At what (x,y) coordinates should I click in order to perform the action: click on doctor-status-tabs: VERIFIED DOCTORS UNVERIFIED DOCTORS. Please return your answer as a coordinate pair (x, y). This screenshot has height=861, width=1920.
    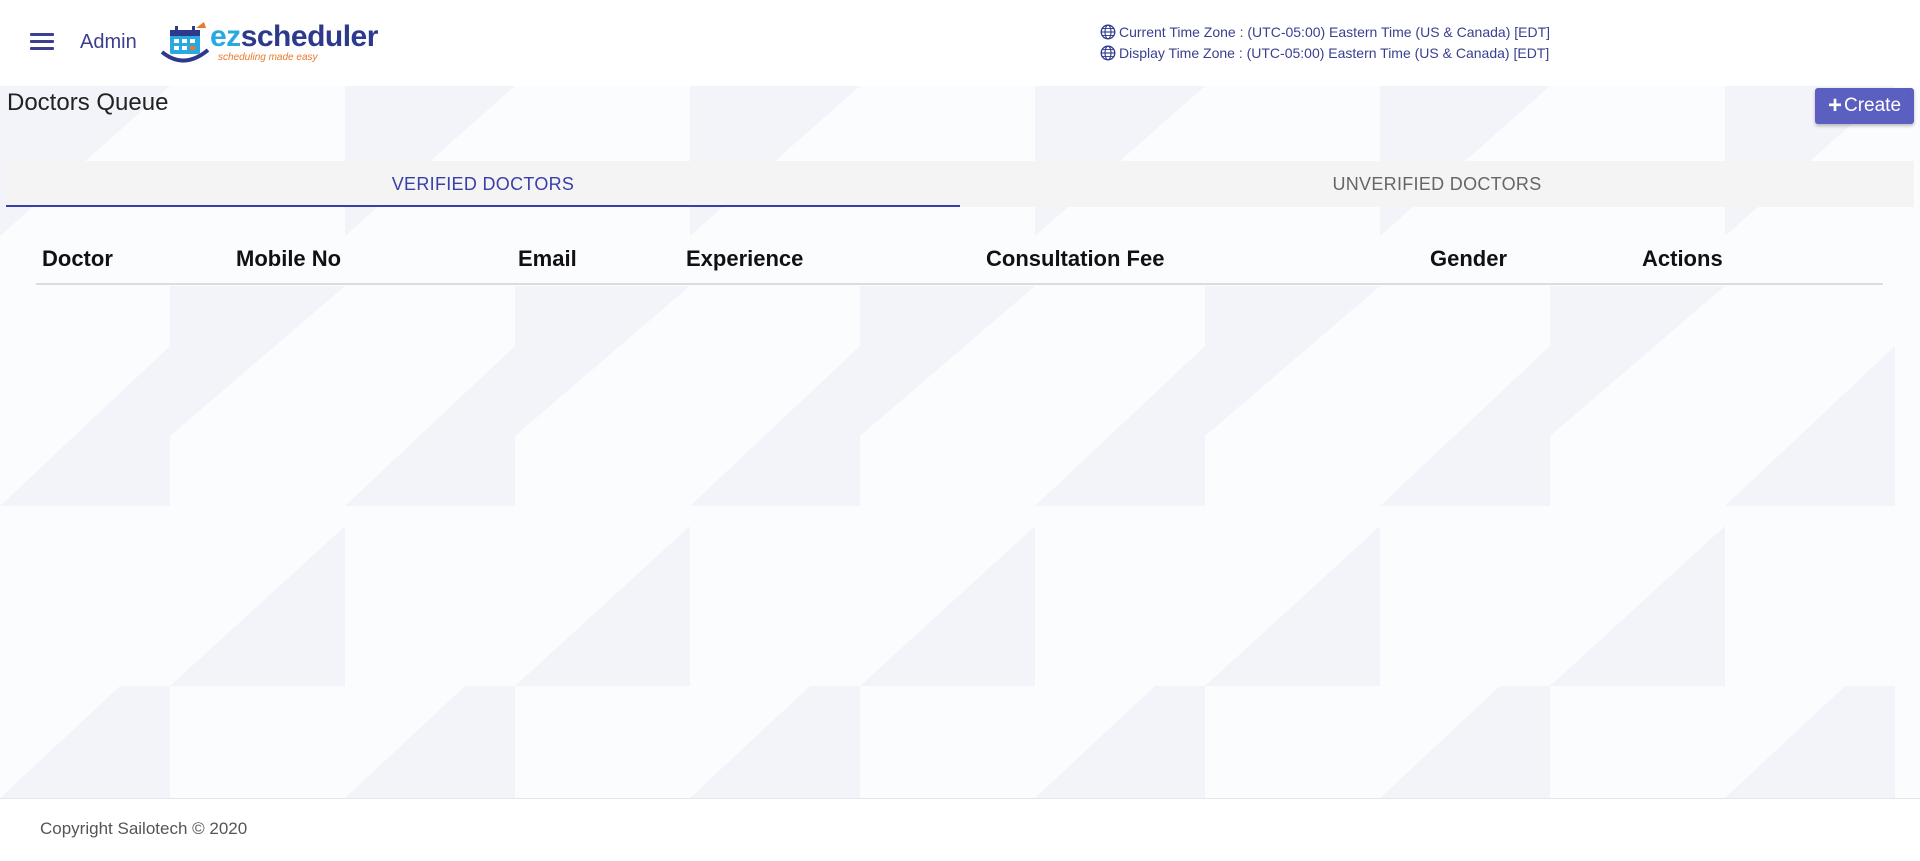
    Looking at the image, I should click on (960, 184).